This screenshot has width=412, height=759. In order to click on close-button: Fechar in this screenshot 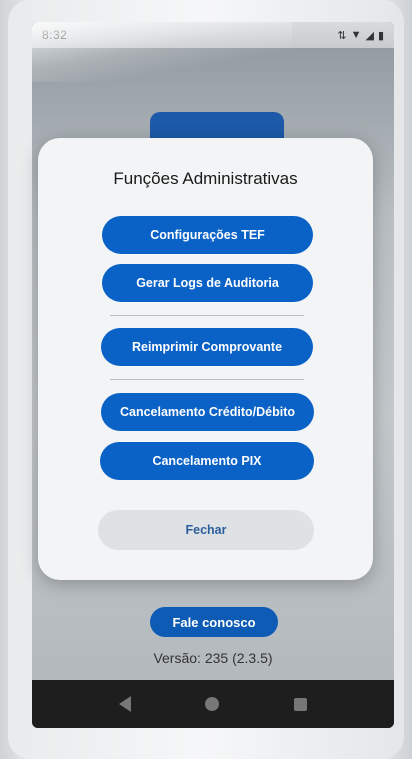, I will do `click(206, 530)`.